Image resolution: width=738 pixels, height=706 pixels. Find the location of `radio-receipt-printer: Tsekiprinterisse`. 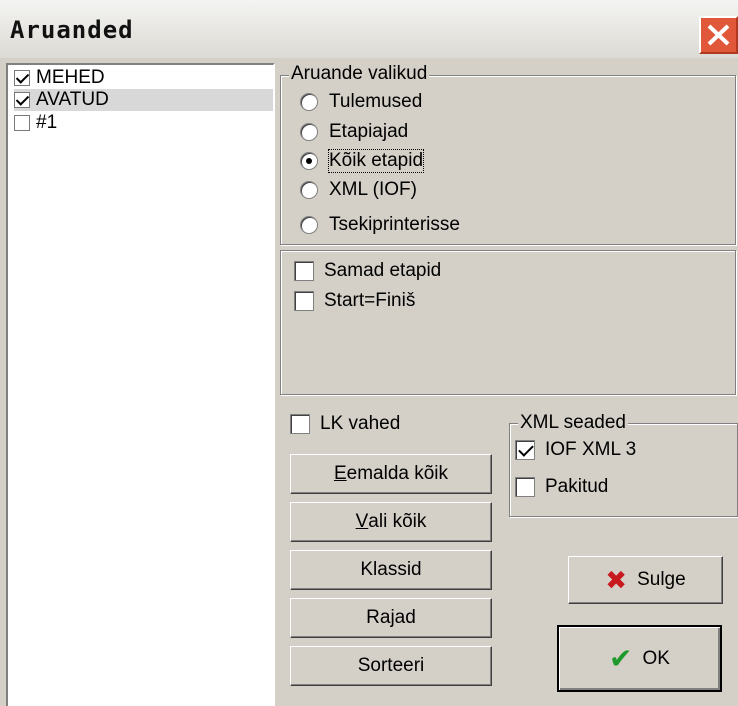

radio-receipt-printer: Tsekiprinterisse is located at coordinates (380, 225).